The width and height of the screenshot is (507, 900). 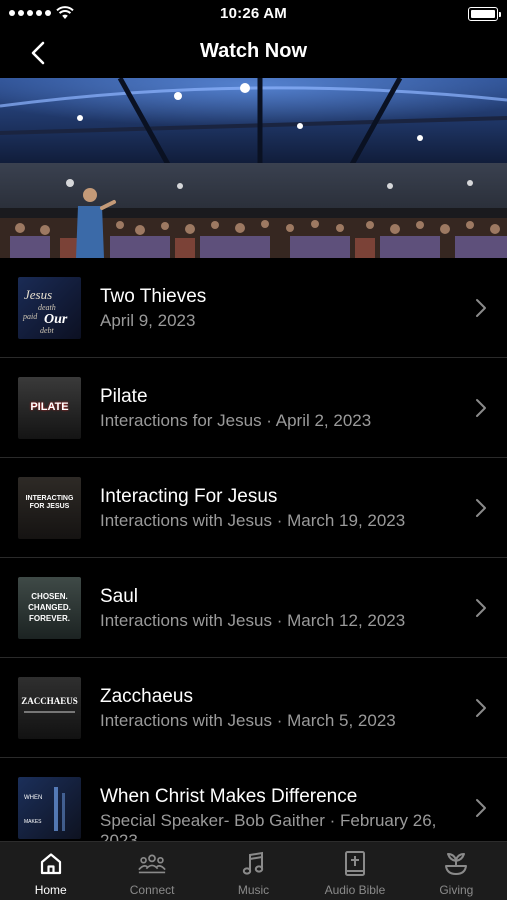 What do you see at coordinates (119, 596) in the screenshot?
I see `sermon-title: Saul` at bounding box center [119, 596].